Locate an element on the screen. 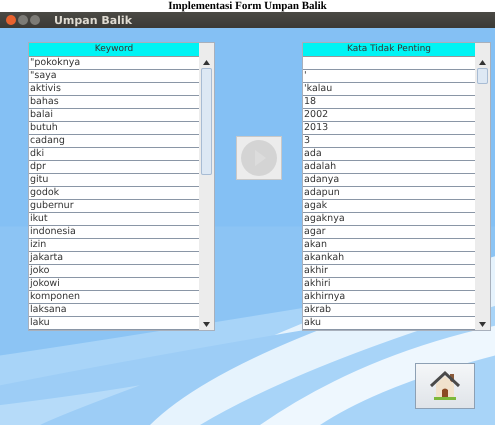 The width and height of the screenshot is (495, 425). list-item: gitu is located at coordinates (114, 180).